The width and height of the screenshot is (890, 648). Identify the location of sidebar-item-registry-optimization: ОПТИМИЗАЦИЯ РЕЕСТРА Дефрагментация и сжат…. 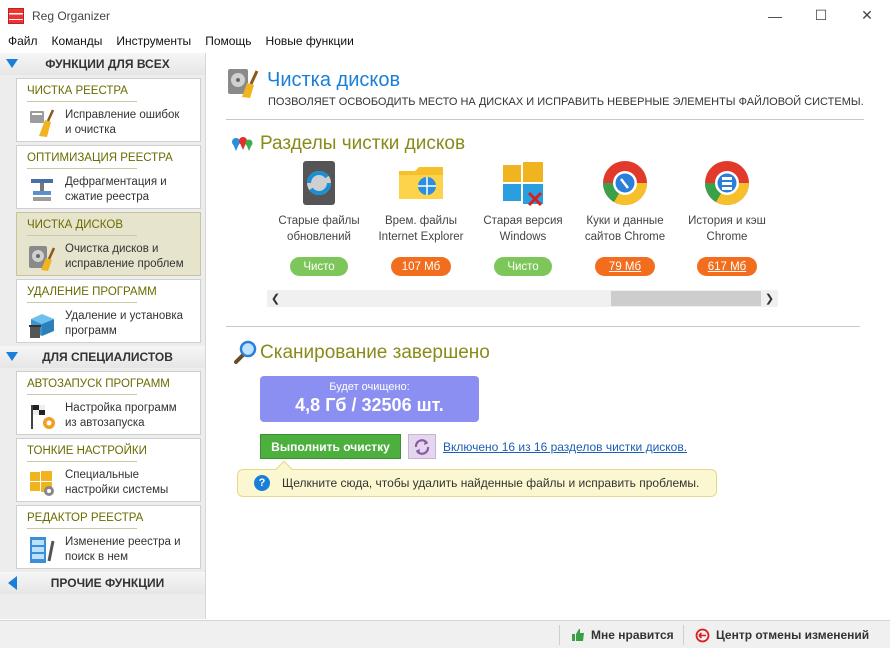
(108, 177).